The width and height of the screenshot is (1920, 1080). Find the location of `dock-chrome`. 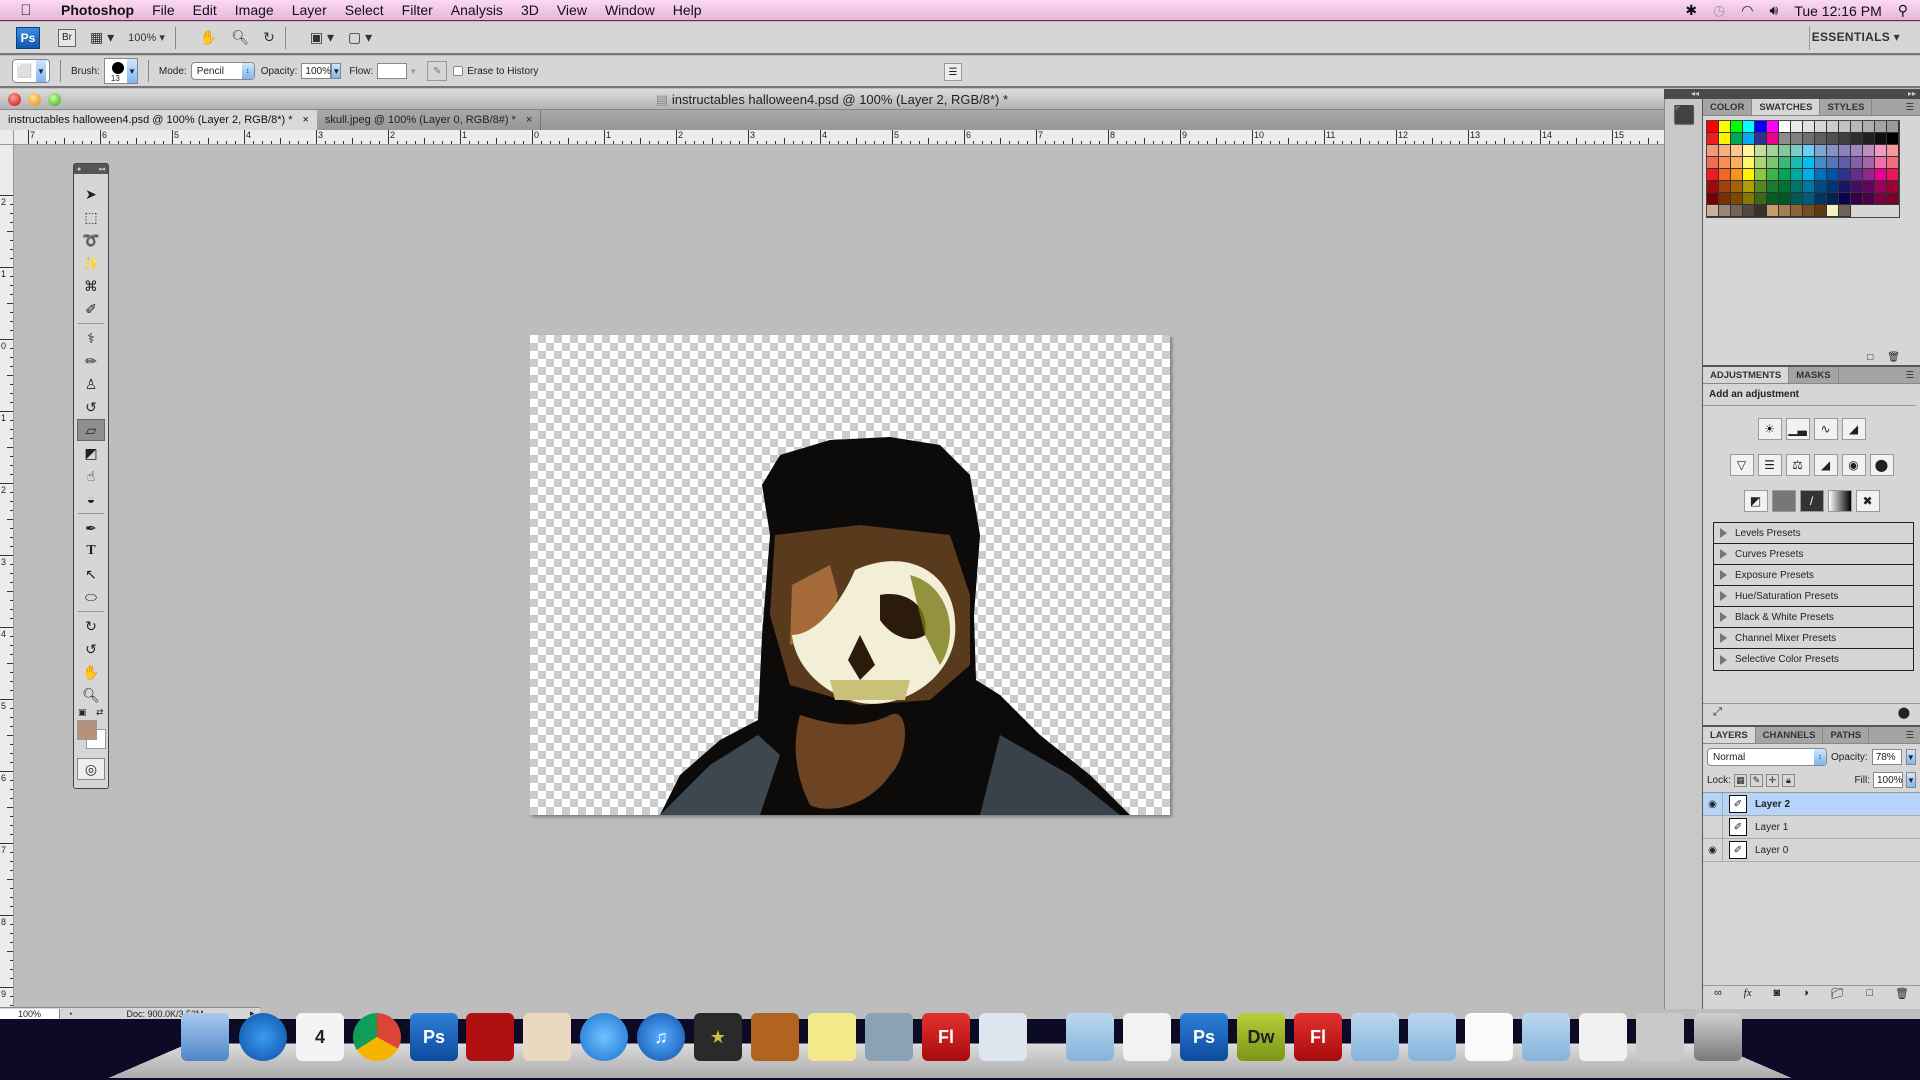

dock-chrome is located at coordinates (377, 1037).